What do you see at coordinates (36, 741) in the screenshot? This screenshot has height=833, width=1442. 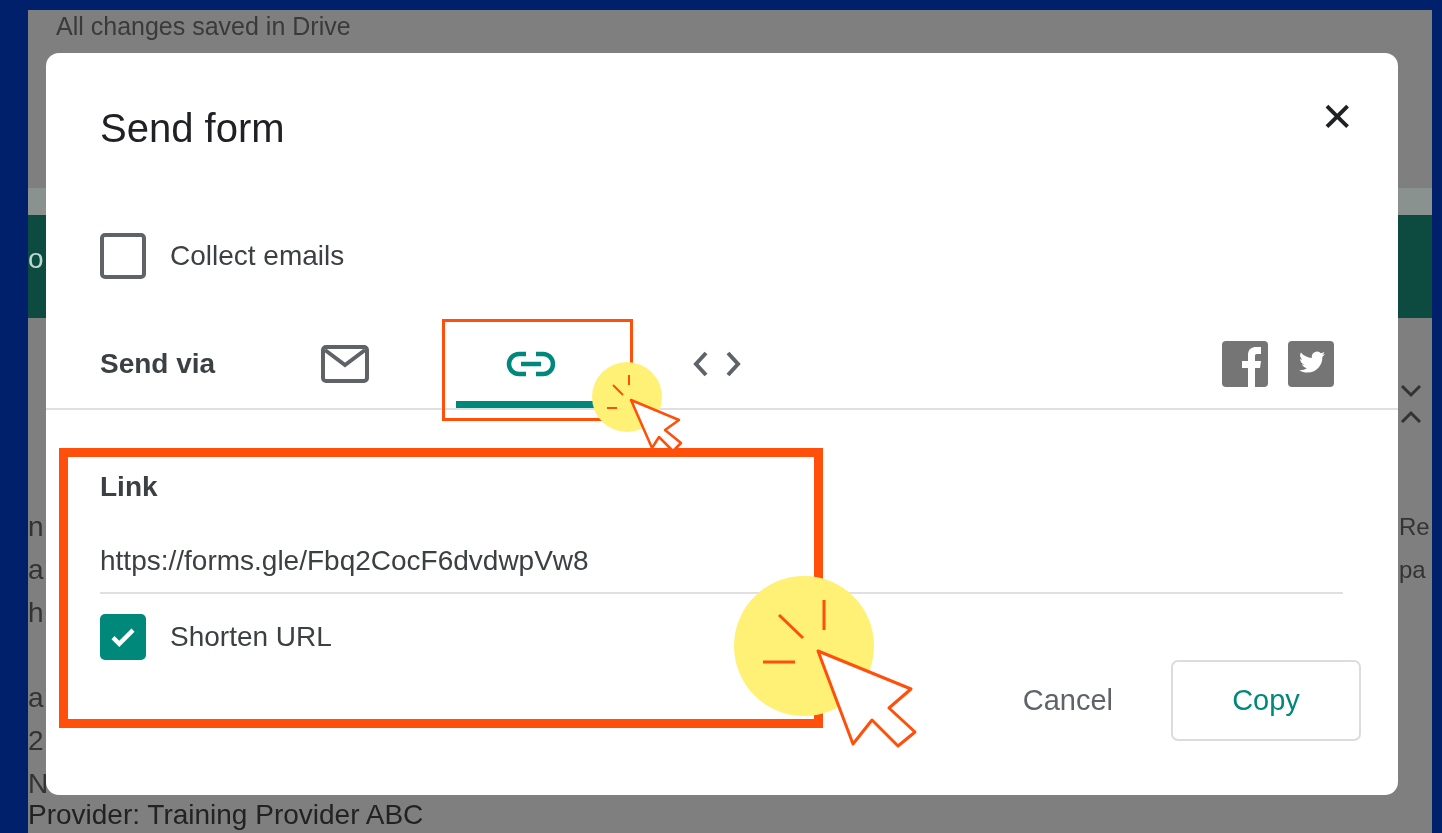 I see `background-text: 2` at bounding box center [36, 741].